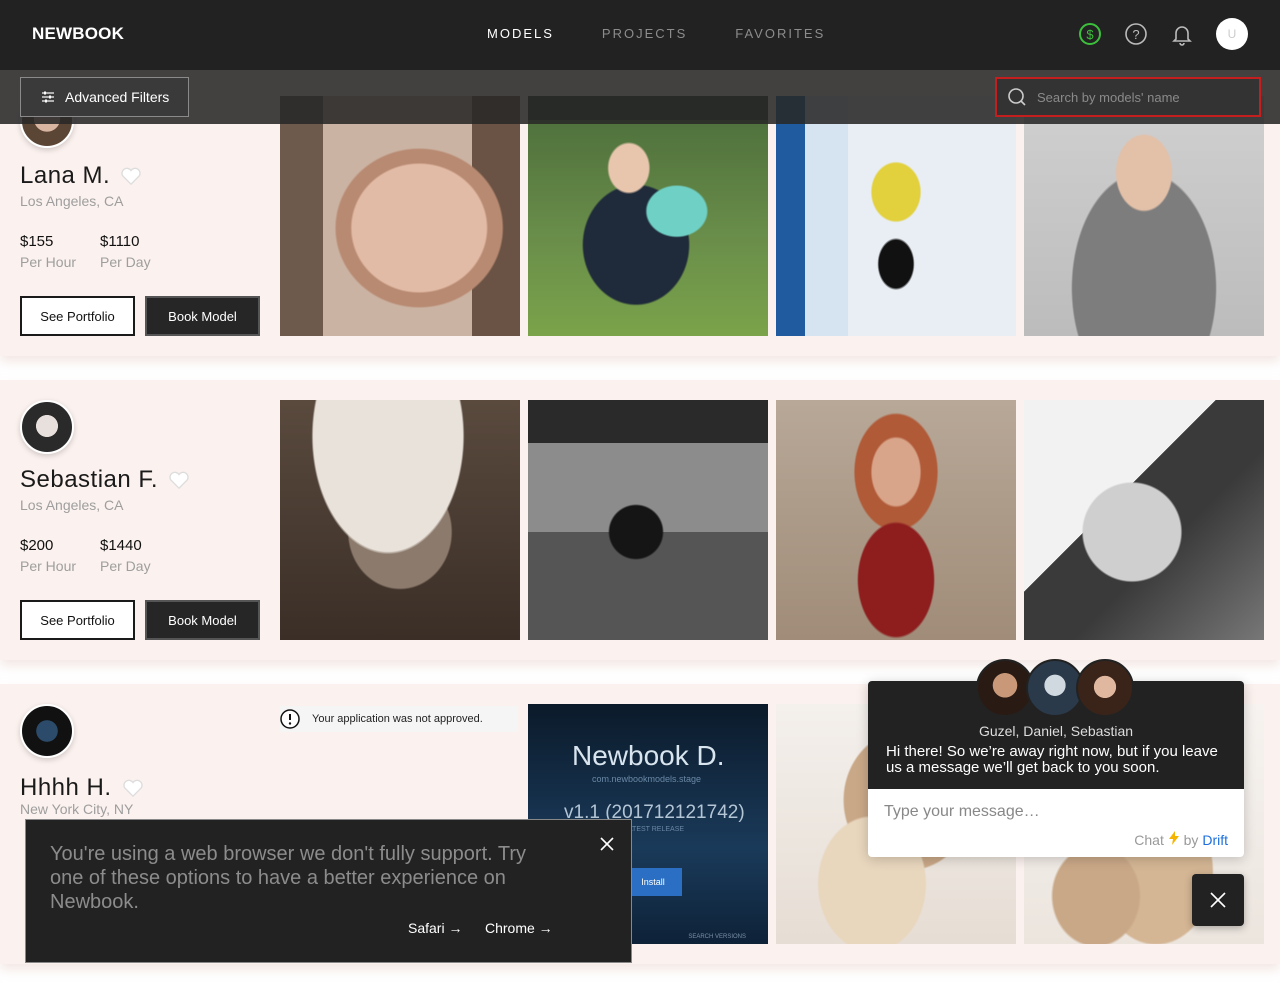 The width and height of the screenshot is (1280, 988). I want to click on notice-text: Your application was not approved., so click(397, 719).